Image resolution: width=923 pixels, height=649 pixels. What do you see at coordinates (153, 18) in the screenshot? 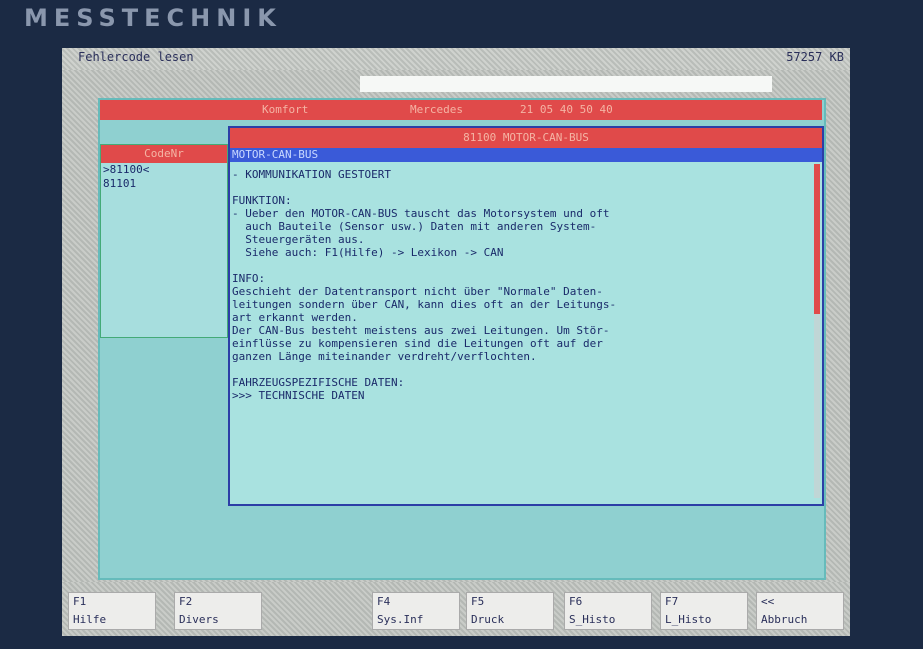
I see `brand-logo: MESSTECHNIK` at bounding box center [153, 18].